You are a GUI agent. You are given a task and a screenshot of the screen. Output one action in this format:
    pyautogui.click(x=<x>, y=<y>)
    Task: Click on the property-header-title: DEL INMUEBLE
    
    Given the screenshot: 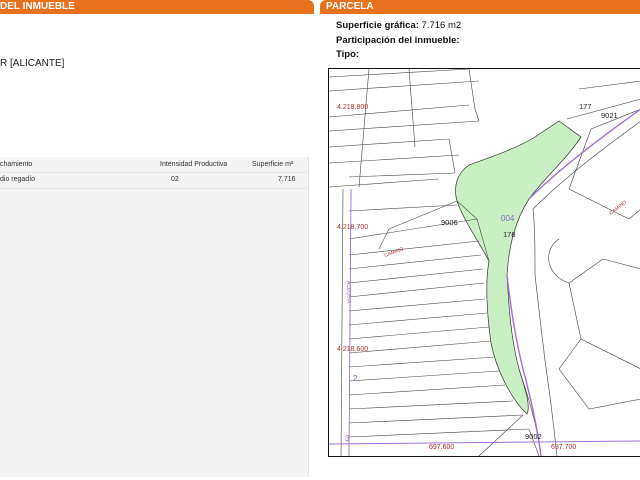 What is the action you would take?
    pyautogui.click(x=37, y=6)
    